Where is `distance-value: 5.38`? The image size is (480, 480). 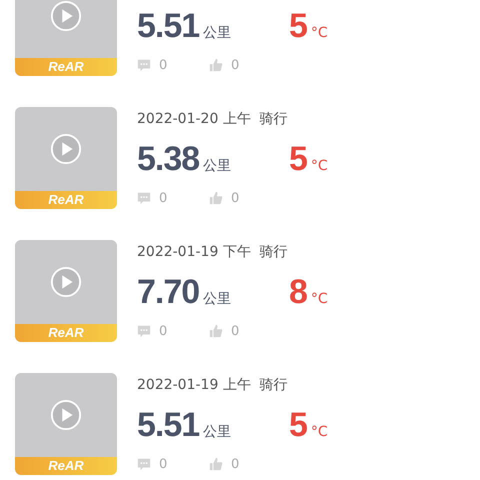
distance-value: 5.38 is located at coordinates (168, 159).